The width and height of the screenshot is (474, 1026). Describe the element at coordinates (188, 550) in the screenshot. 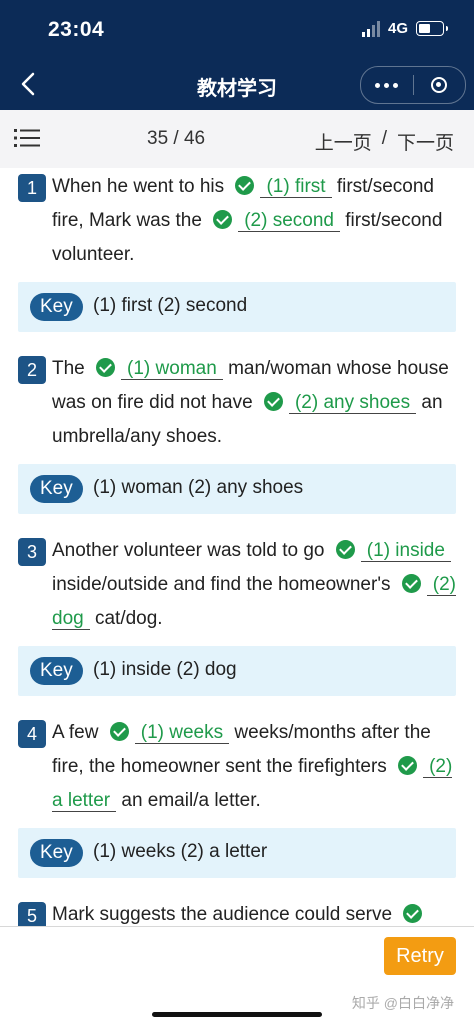

I see `question-segment: Another volunteer was told to go` at that location.